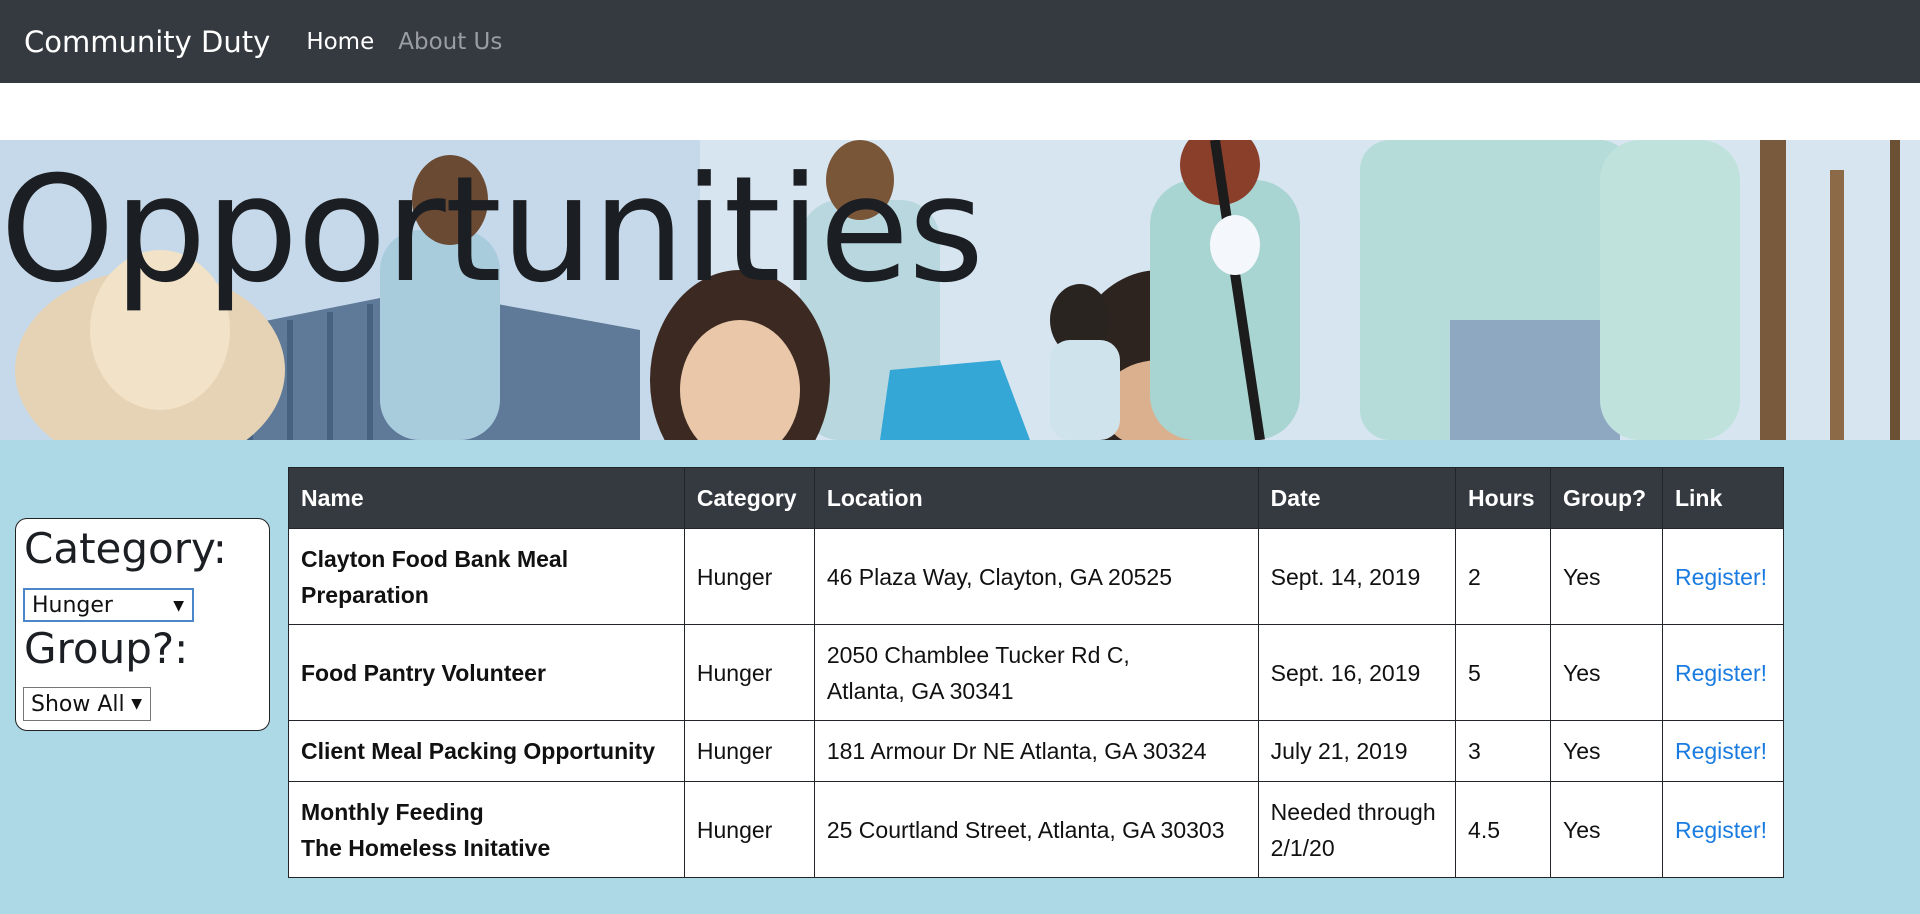  I want to click on opportunity-name: Food Pantry Volunteer, so click(486, 672).